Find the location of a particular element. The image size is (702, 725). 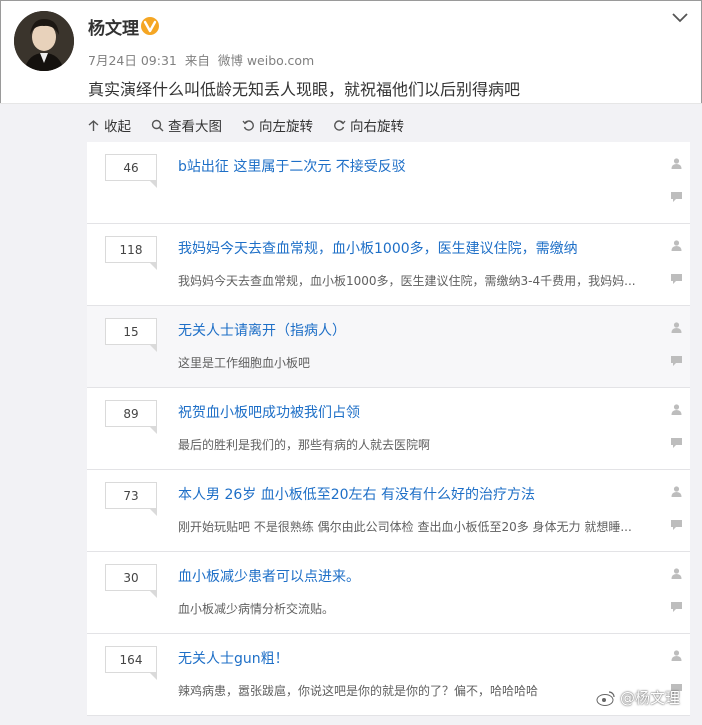

weibo-watermark: @杨文理 is located at coordinates (638, 697).